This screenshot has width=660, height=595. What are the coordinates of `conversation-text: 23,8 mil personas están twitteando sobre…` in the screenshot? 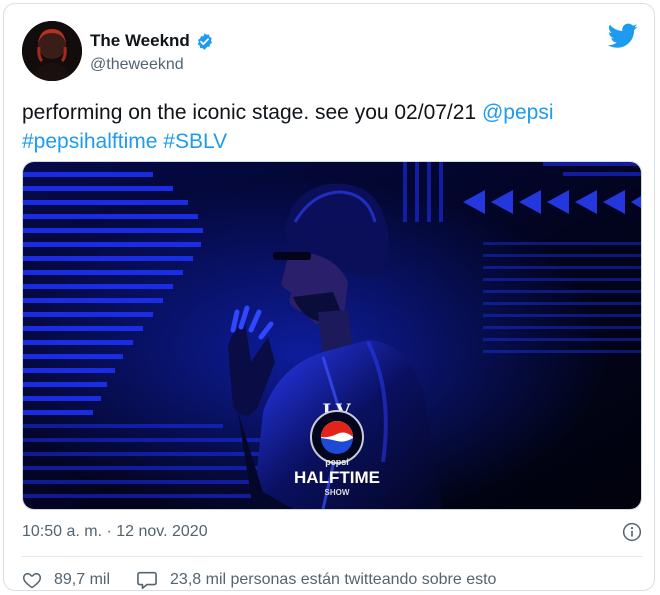 It's located at (333, 579).